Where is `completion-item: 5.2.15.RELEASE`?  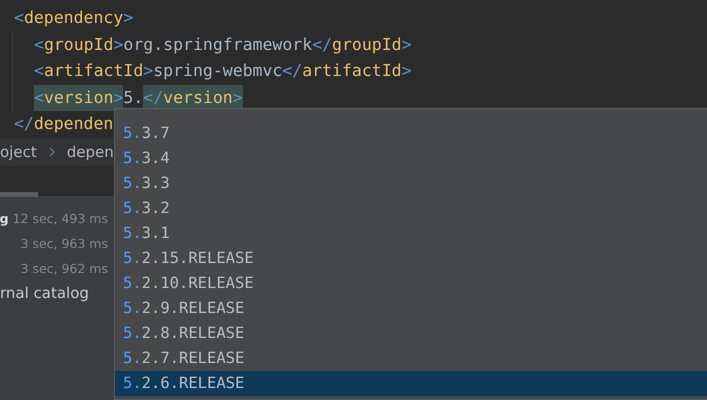
completion-item: 5.2.15.RELEASE is located at coordinates (411, 258).